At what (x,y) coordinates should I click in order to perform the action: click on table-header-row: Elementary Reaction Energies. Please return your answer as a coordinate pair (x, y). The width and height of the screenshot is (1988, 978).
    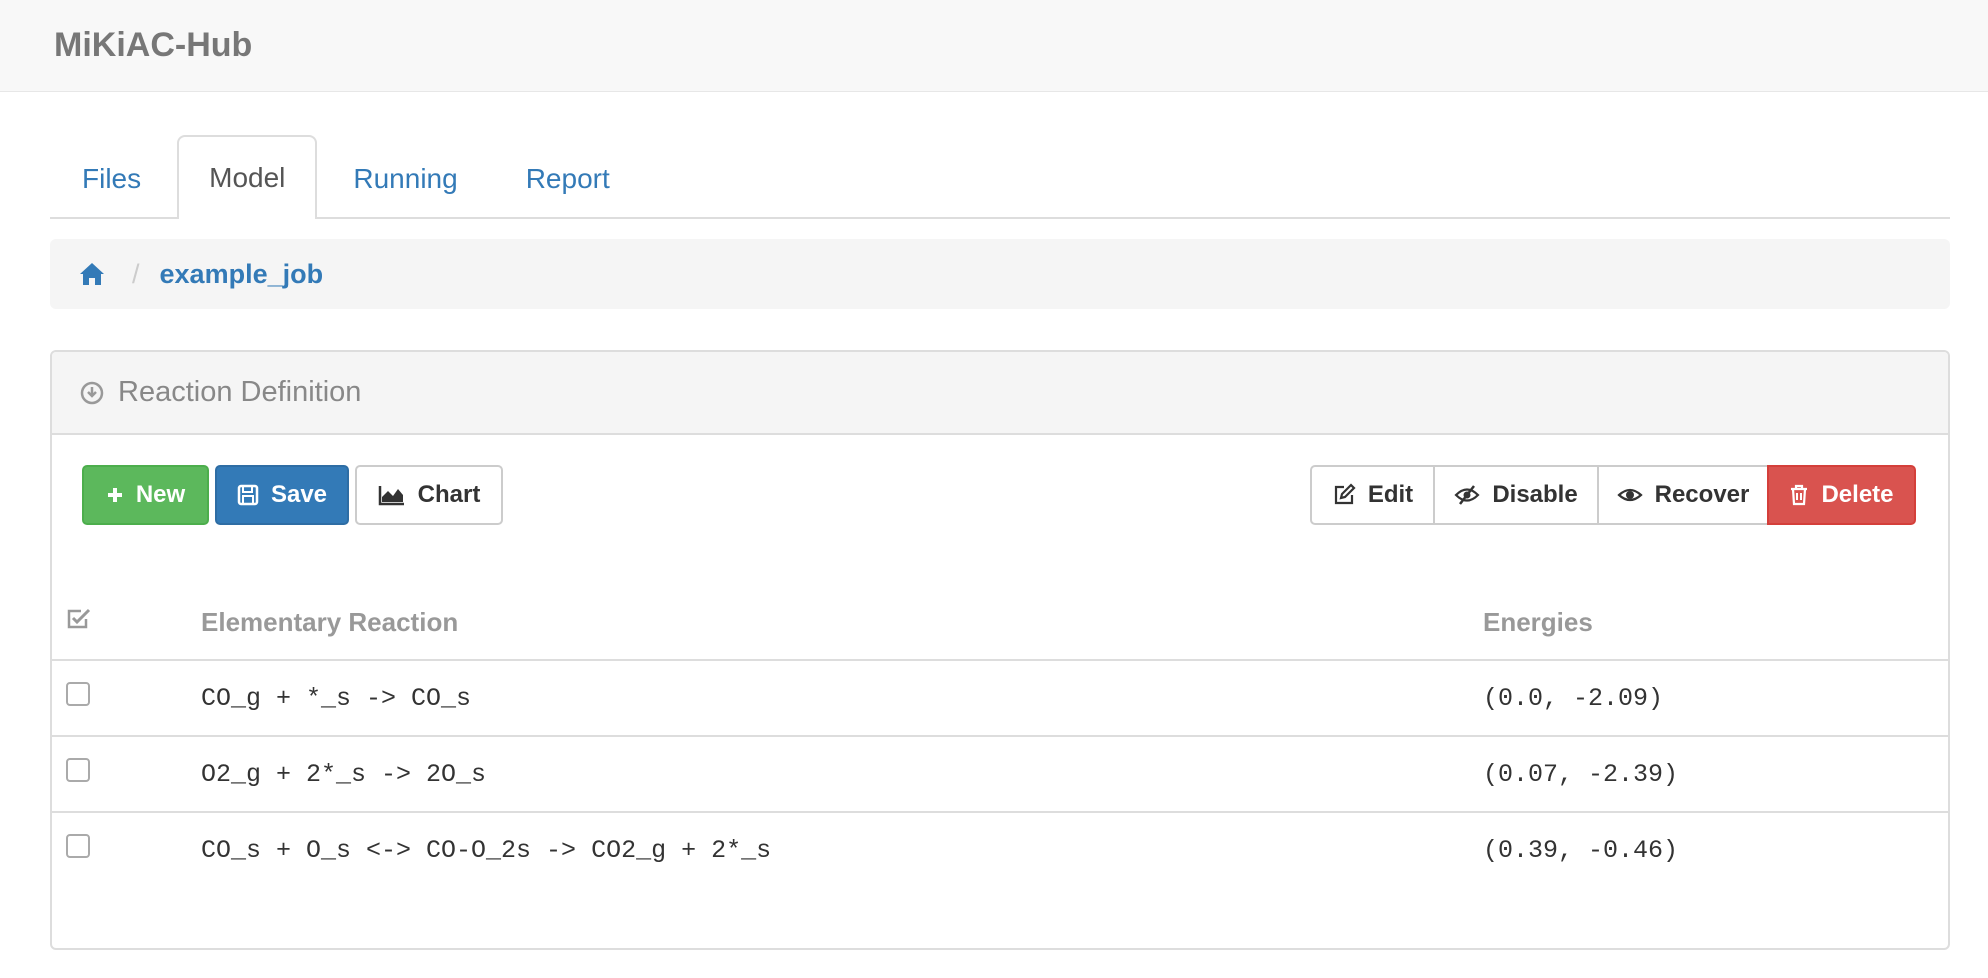
    Looking at the image, I should click on (1000, 623).